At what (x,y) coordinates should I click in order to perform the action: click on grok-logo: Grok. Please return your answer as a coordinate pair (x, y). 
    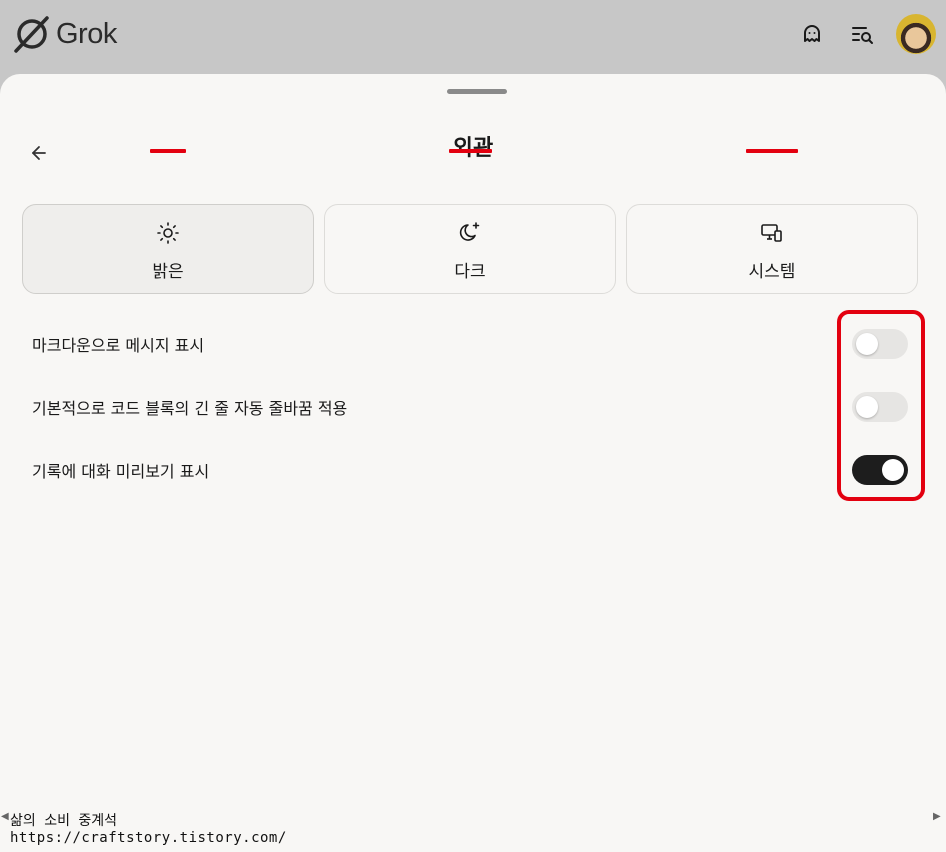
    Looking at the image, I should click on (64, 34).